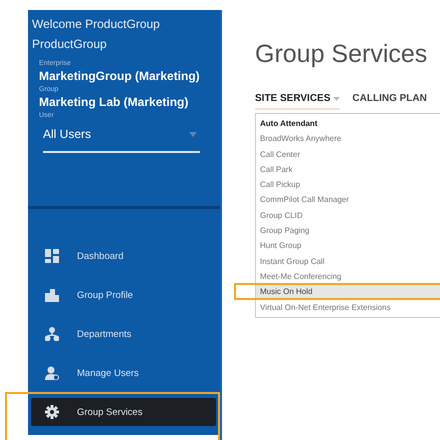 The width and height of the screenshot is (440, 440). I want to click on building-icon, so click(52, 295).